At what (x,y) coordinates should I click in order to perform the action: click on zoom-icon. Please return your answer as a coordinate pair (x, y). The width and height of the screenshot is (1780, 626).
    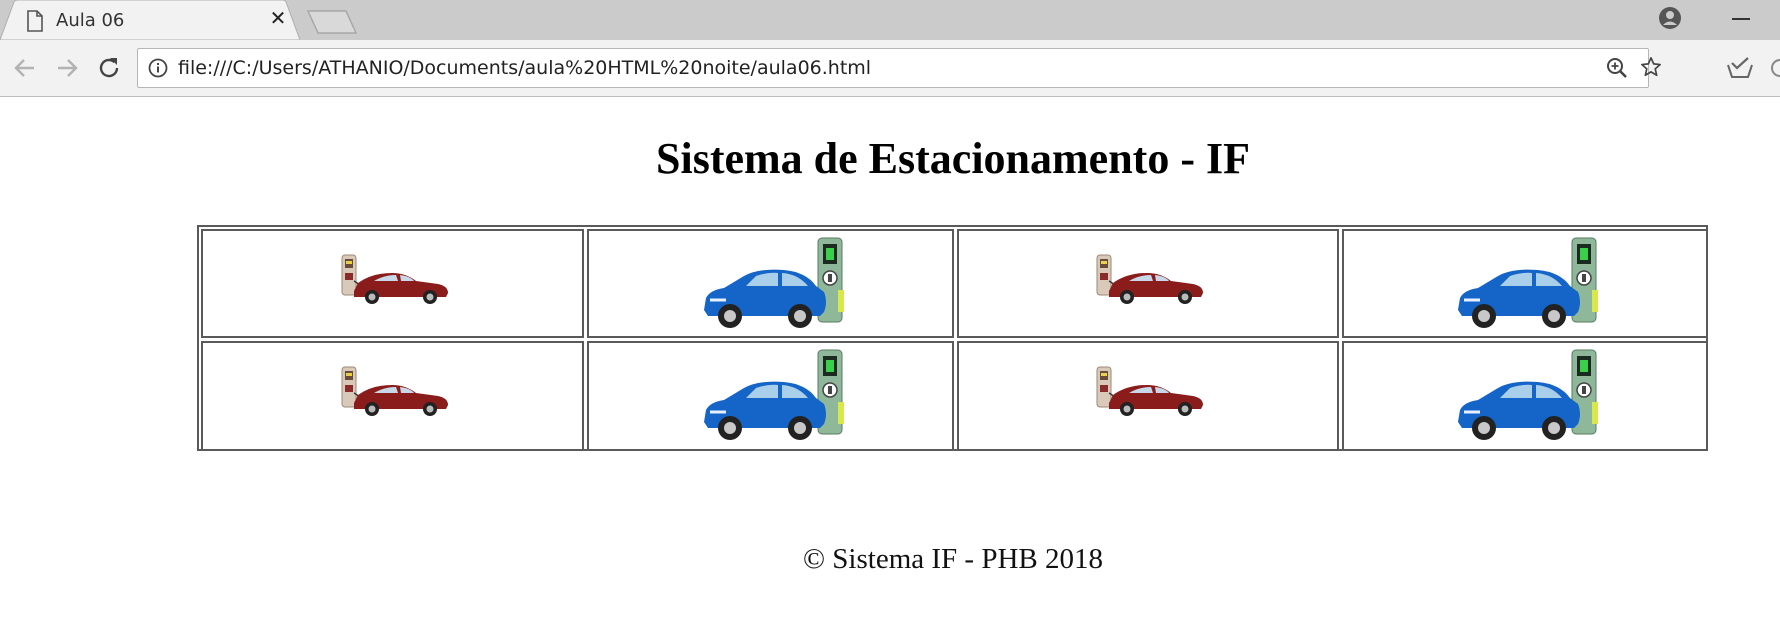
    Looking at the image, I should click on (1617, 68).